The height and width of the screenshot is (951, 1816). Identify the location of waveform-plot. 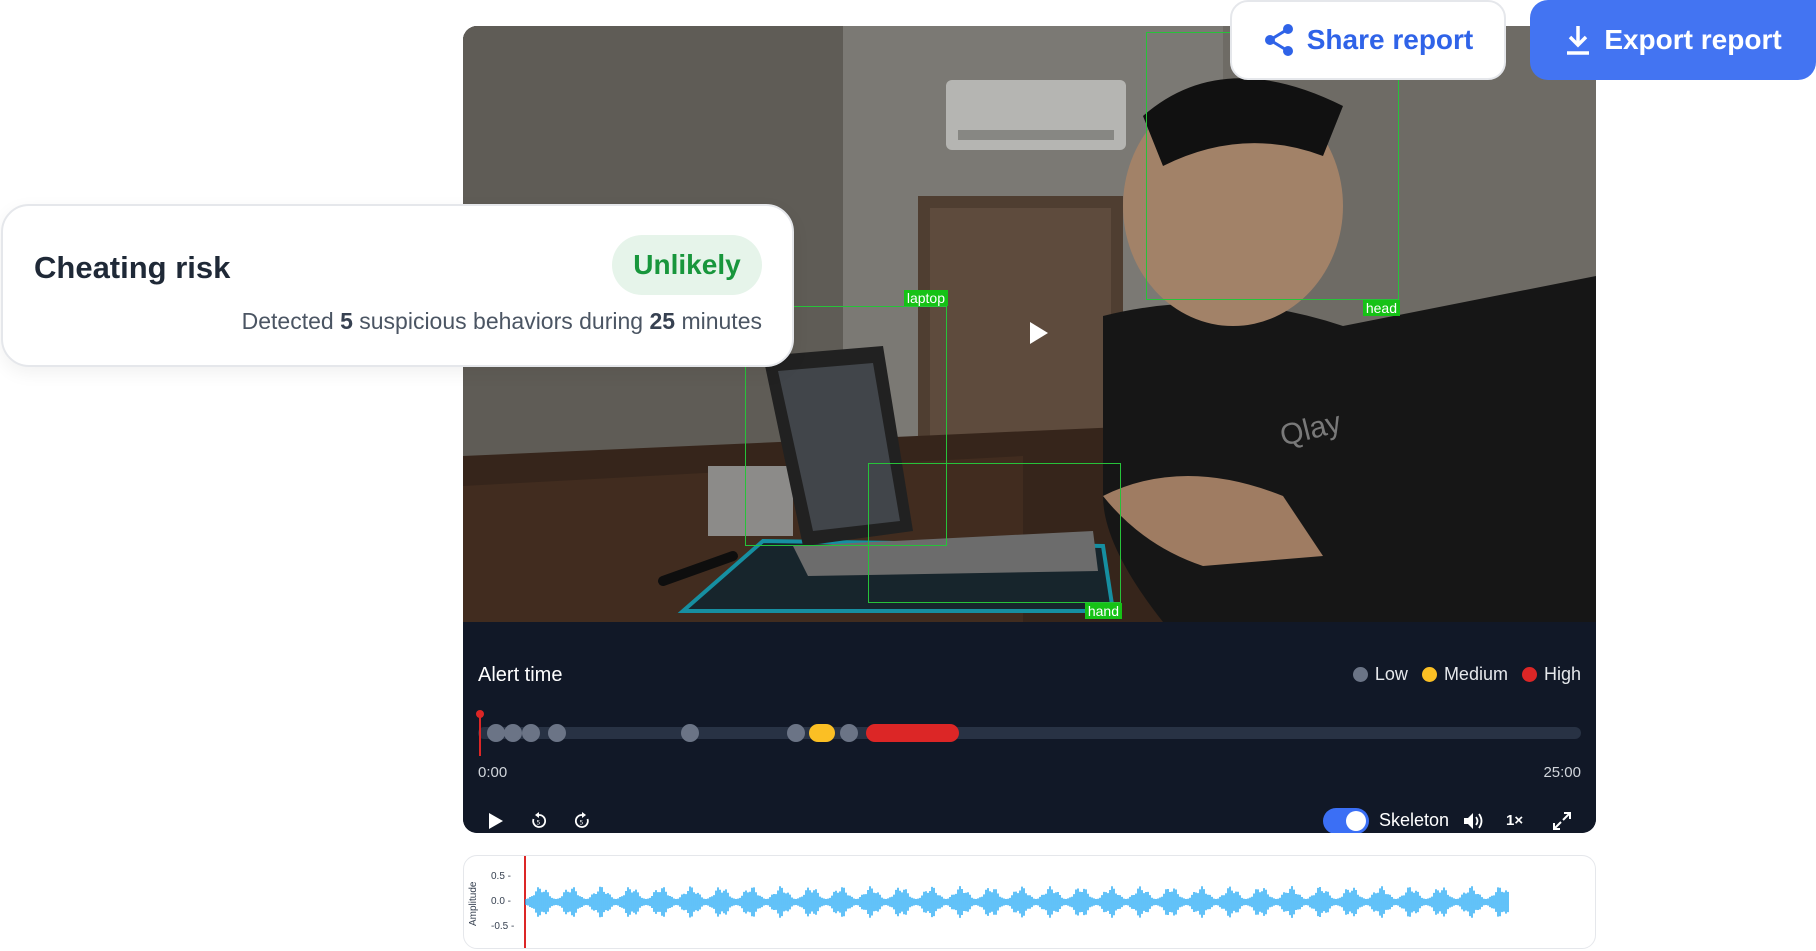
(1016, 902).